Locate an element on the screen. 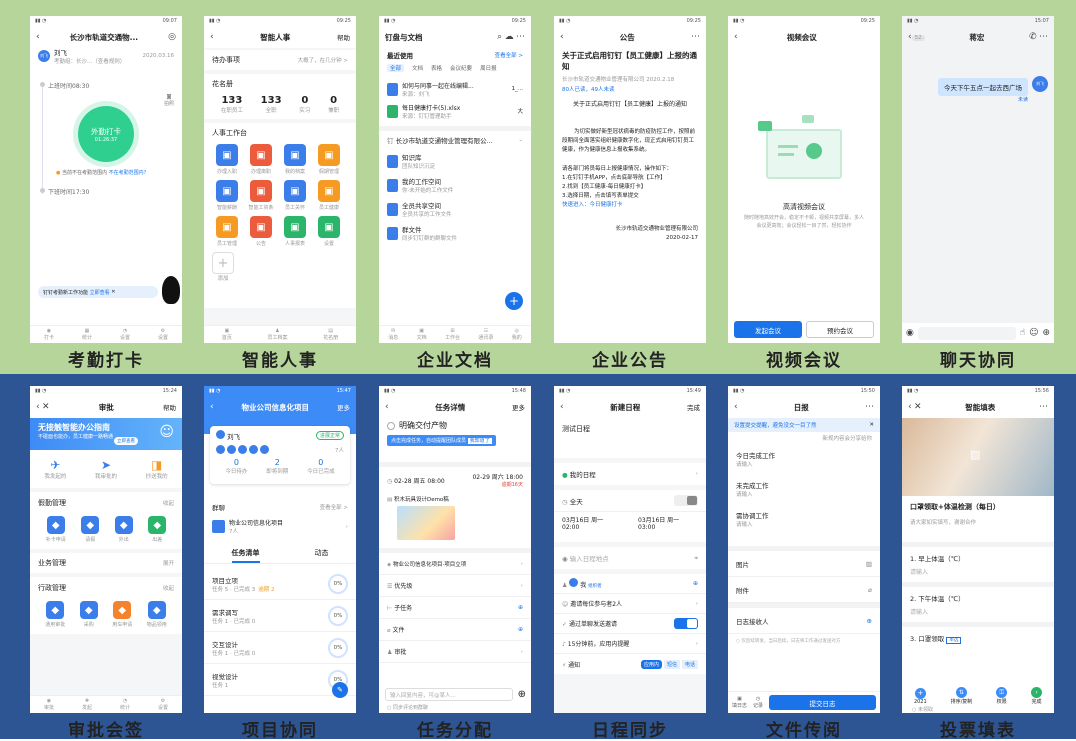 The image size is (1076, 741). filter-chip: 全部 is located at coordinates (396, 68).